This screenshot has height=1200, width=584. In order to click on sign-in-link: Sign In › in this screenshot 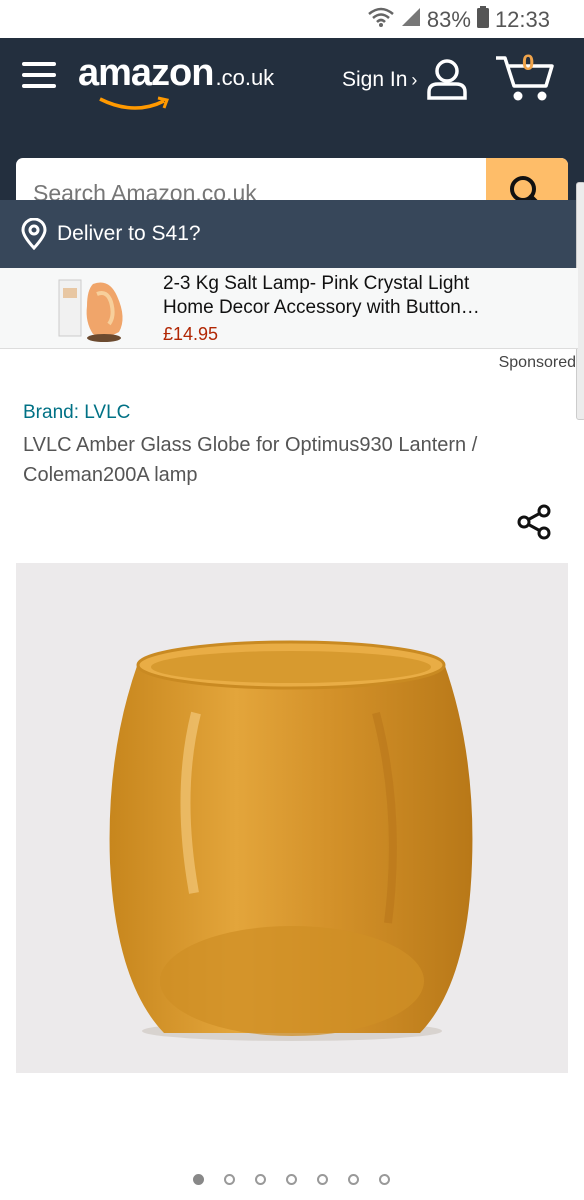, I will do `click(379, 80)`.